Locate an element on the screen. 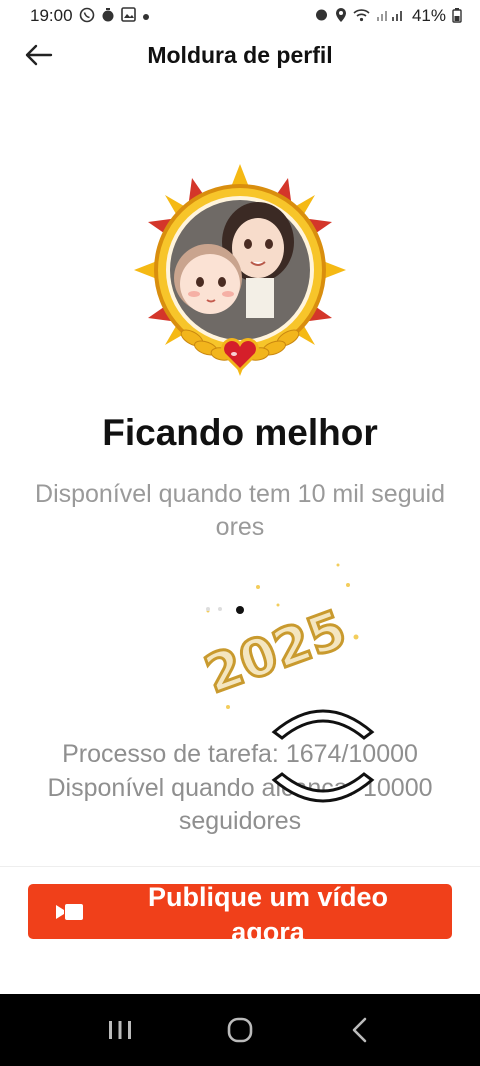 Image resolution: width=480 pixels, height=1066 pixels. arrow-left-icon is located at coordinates (39, 55).